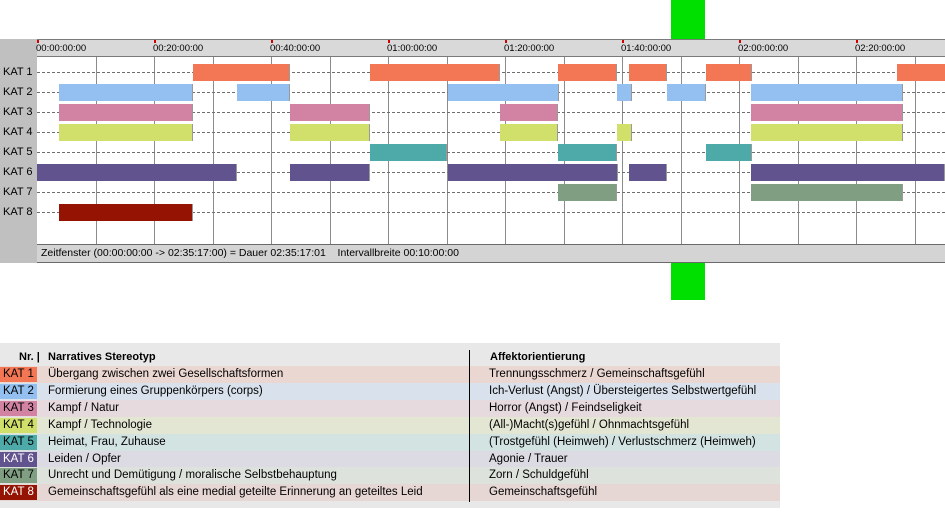 This screenshot has height=530, width=945. I want to click on category-tag: KAT 1, so click(18, 374).